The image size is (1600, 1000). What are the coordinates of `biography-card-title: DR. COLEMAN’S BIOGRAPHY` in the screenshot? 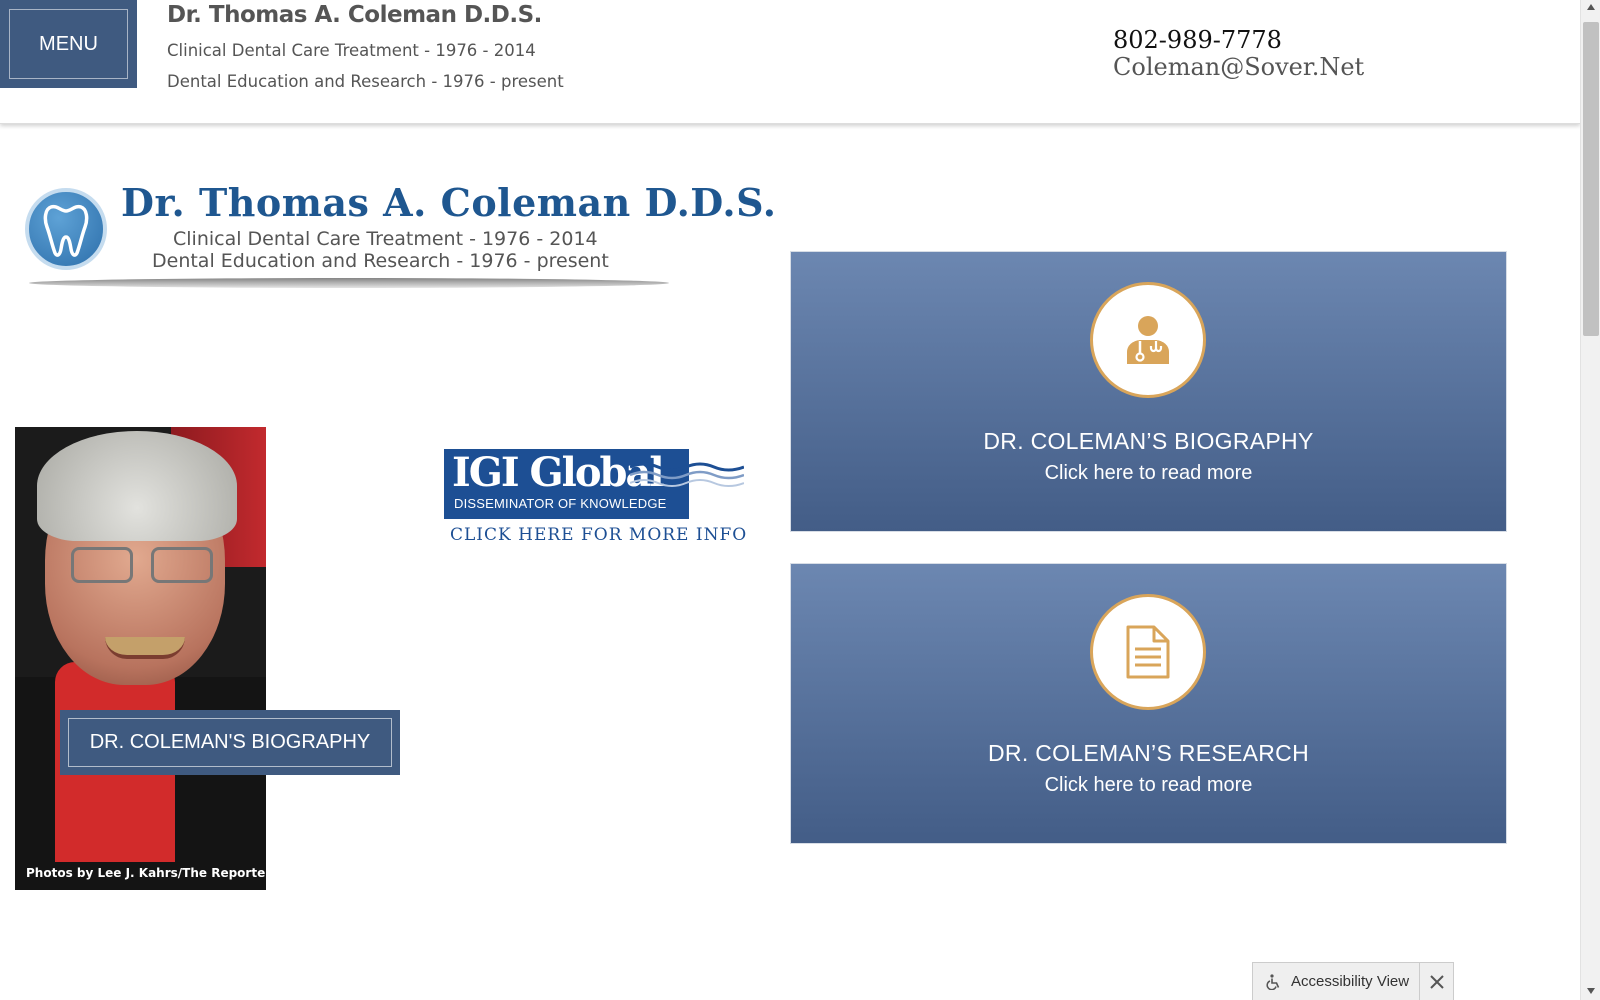 It's located at (1148, 441).